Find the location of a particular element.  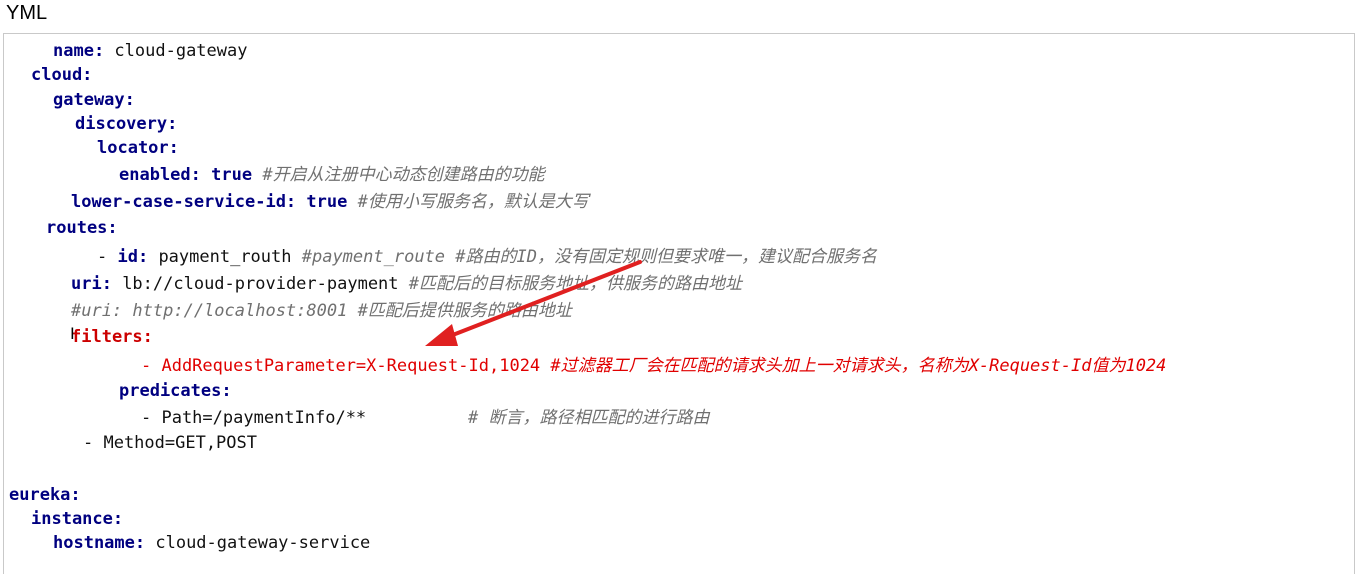

yaml-value: - AddRequestParameter=X-Request-Id,1024 is located at coordinates (341, 366).